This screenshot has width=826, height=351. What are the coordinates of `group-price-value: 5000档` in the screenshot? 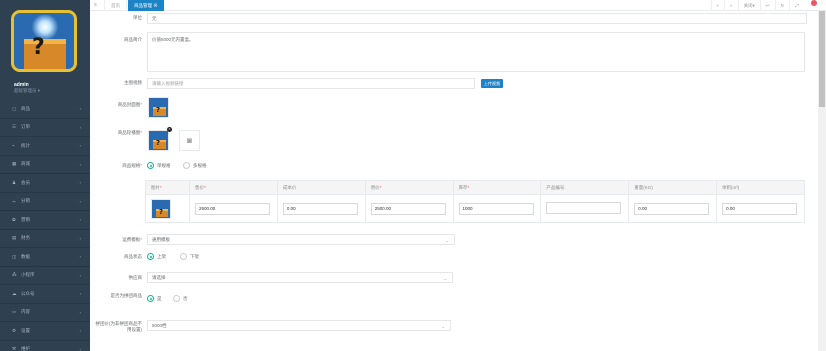 It's located at (159, 325).